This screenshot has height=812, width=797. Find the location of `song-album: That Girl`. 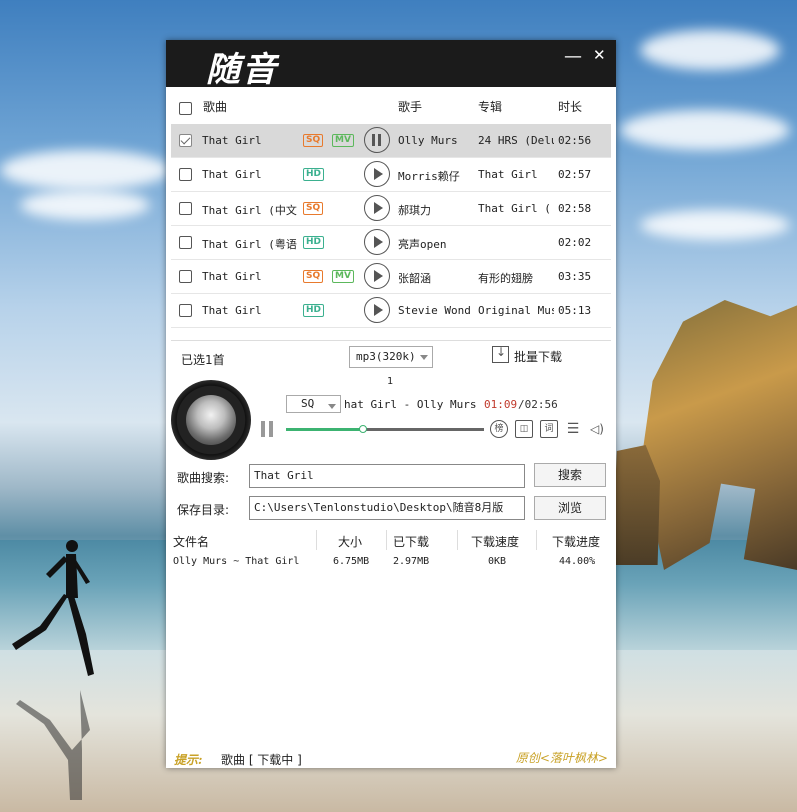

song-album: That Girl is located at coordinates (508, 174).